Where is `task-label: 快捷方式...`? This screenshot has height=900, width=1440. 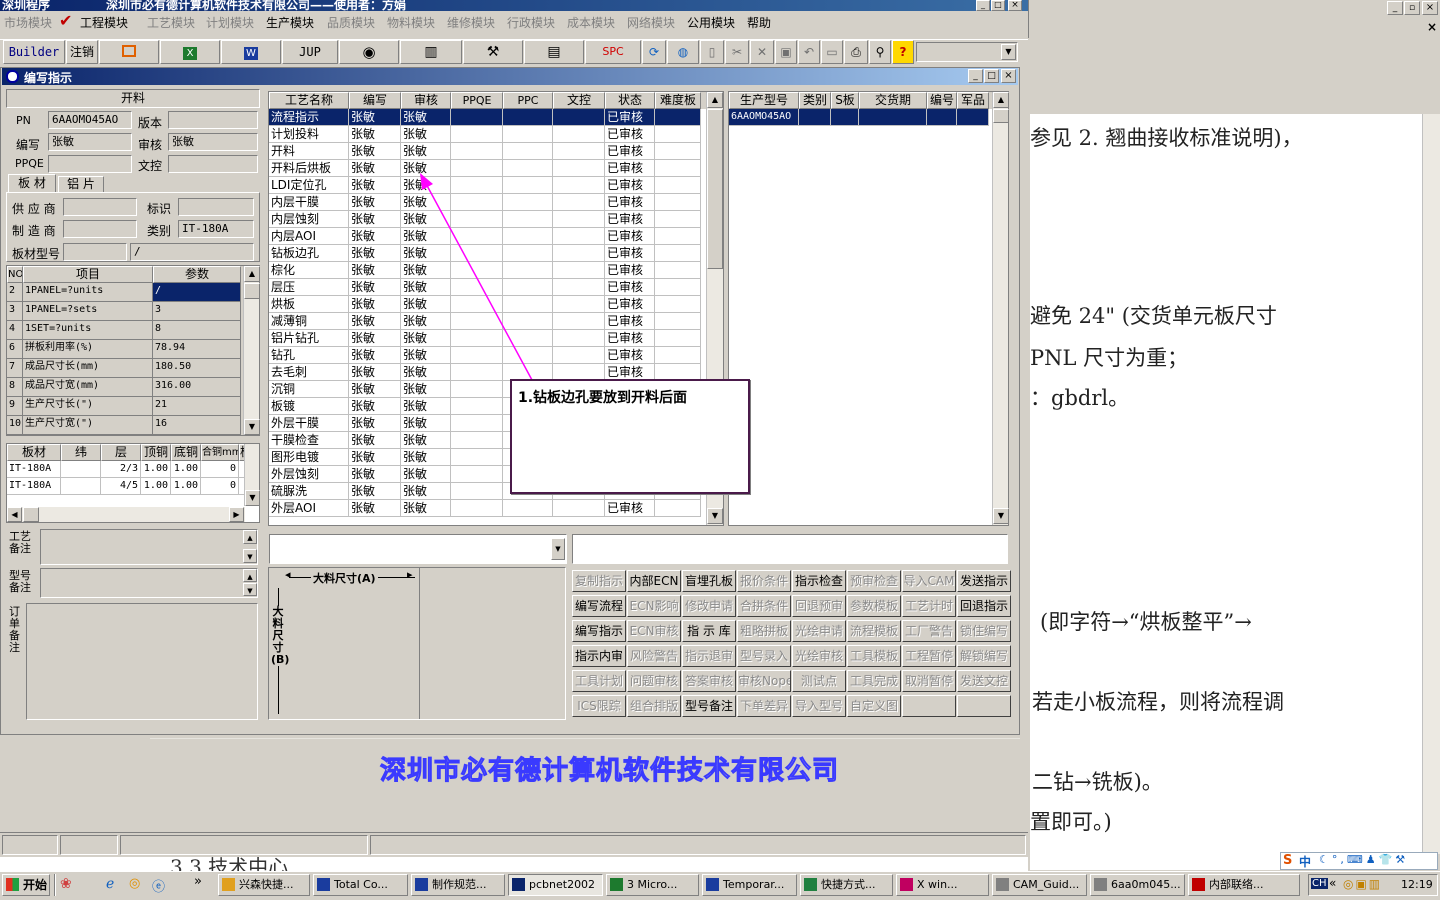
task-label: 快捷方式... is located at coordinates (848, 884).